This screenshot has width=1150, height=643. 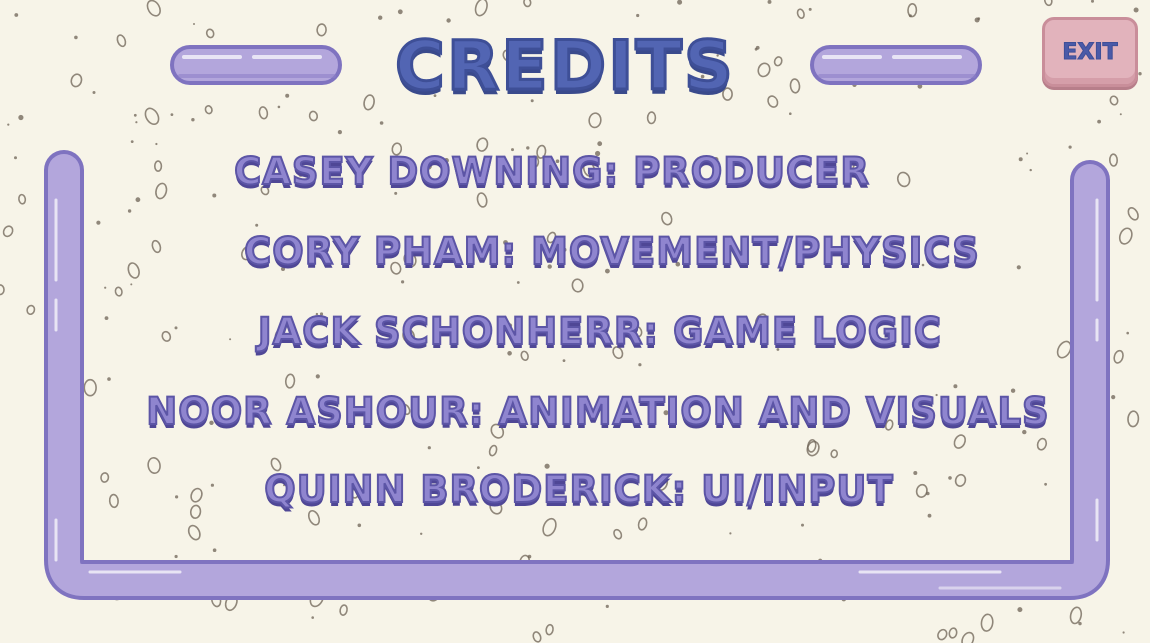 What do you see at coordinates (256, 65) in the screenshot?
I see `title-bar-left` at bounding box center [256, 65].